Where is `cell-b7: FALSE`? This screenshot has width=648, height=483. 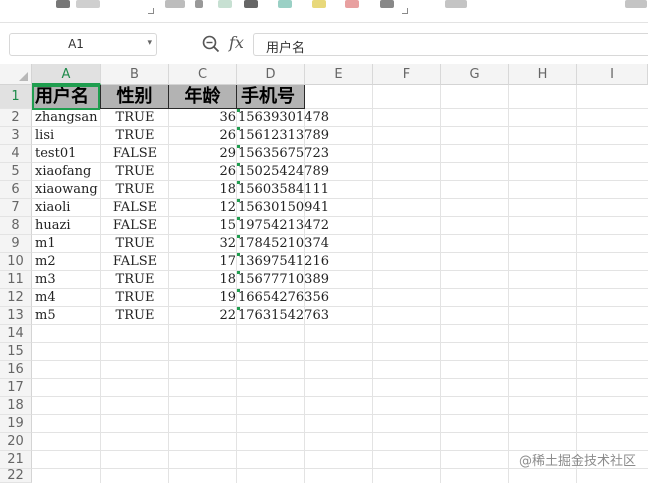
cell-b7: FALSE is located at coordinates (135, 208).